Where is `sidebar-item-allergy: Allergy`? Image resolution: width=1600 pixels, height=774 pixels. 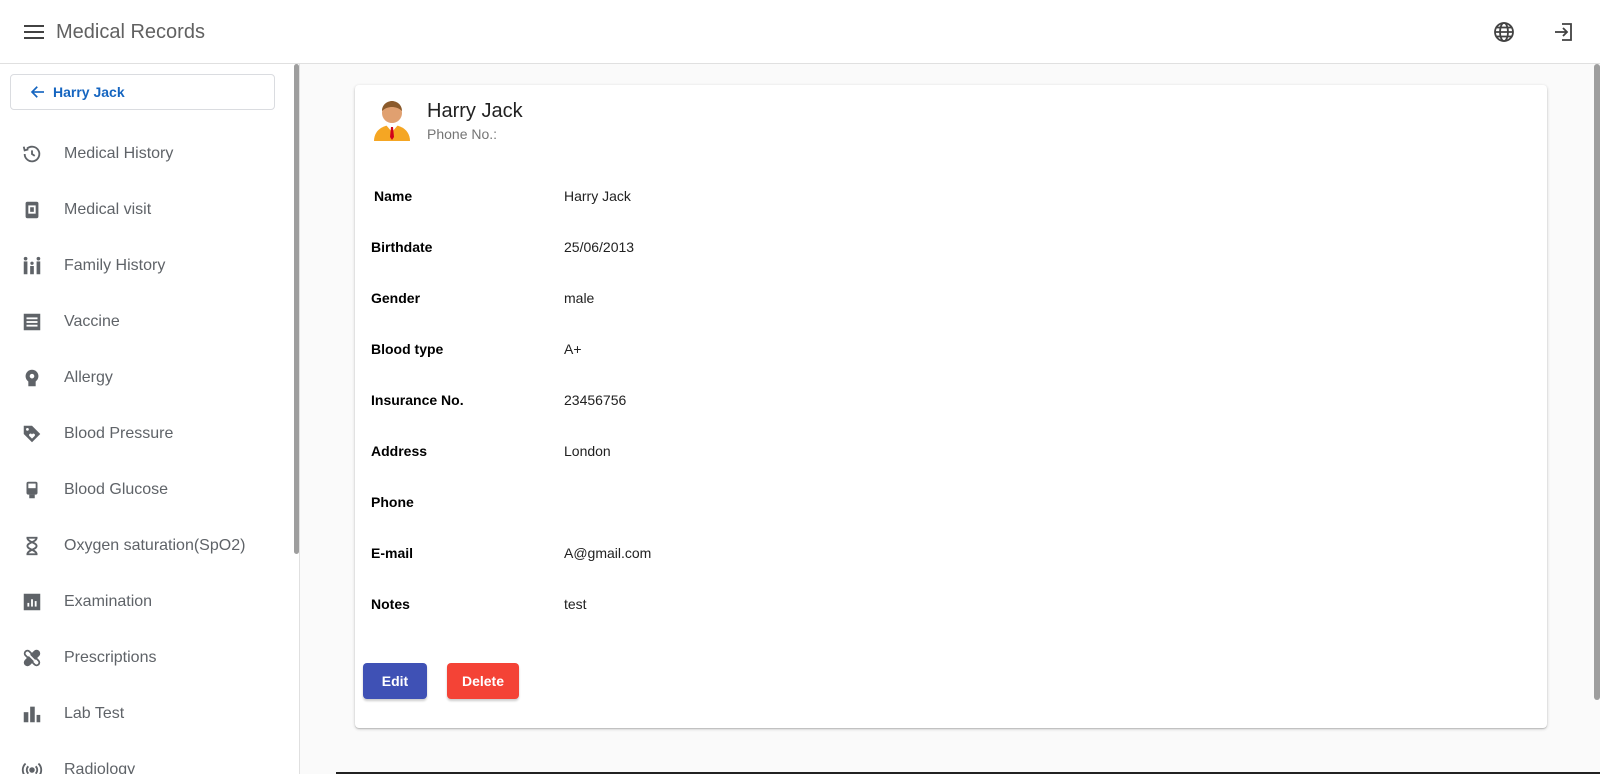
sidebar-item-allergy: Allergy is located at coordinates (145, 378).